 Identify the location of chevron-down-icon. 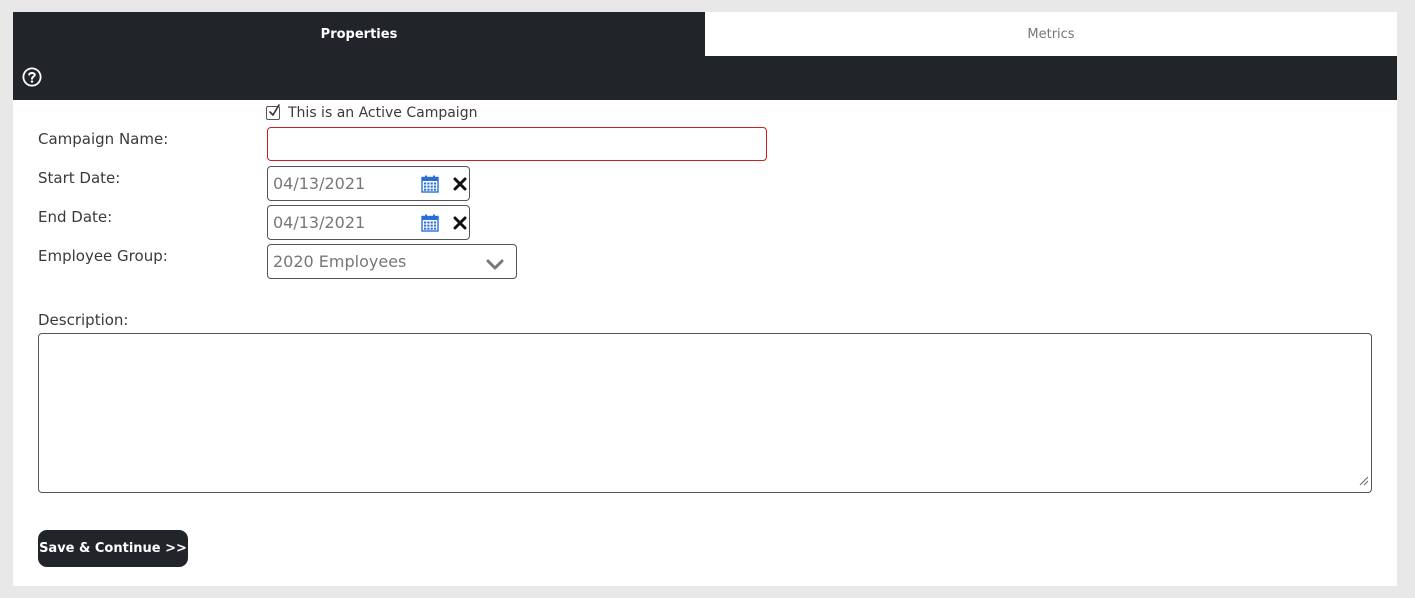
(495, 265).